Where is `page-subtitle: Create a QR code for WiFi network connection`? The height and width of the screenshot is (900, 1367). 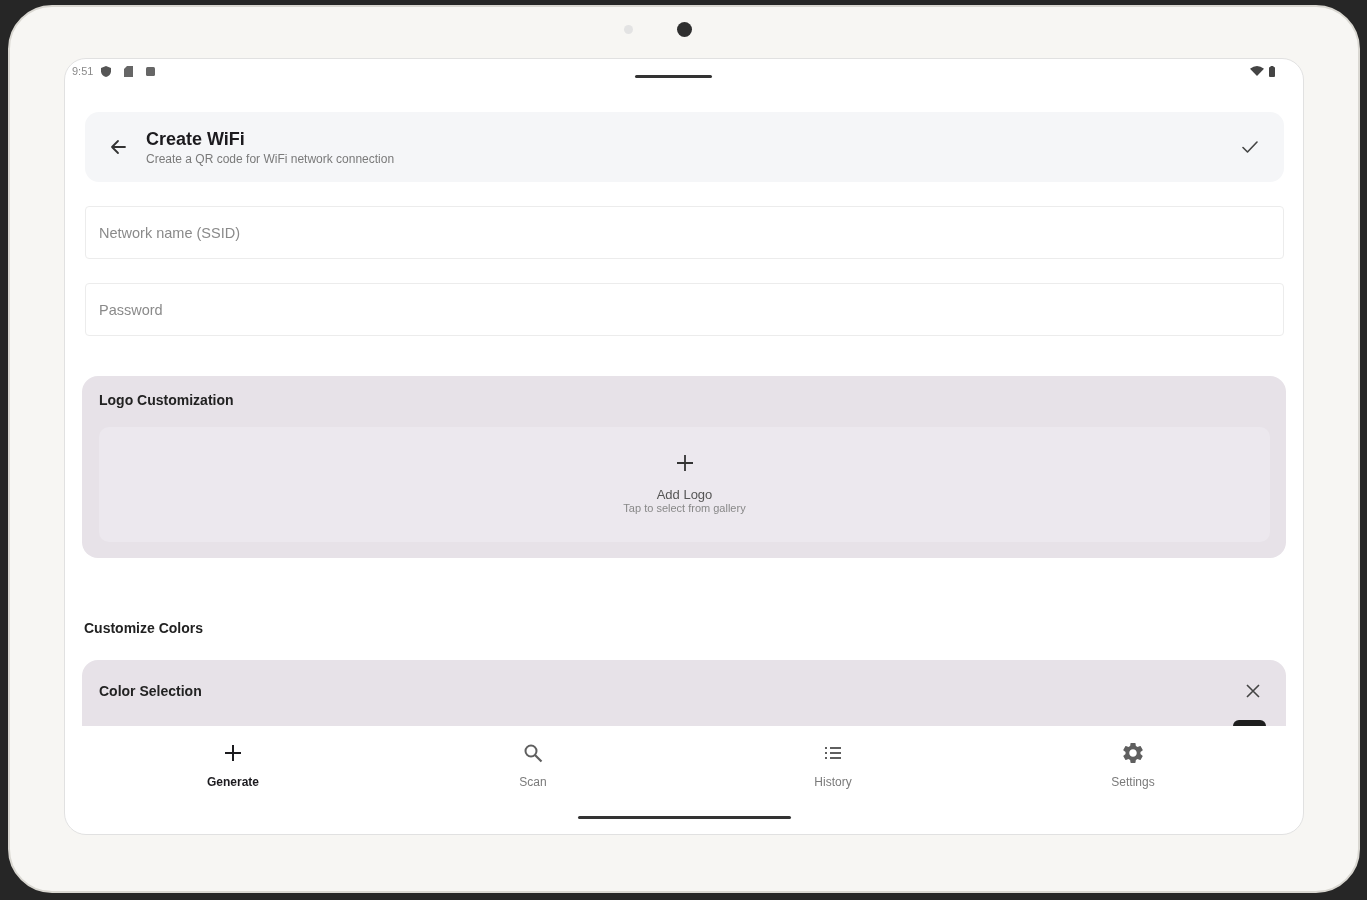 page-subtitle: Create a QR code for WiFi network connection is located at coordinates (270, 159).